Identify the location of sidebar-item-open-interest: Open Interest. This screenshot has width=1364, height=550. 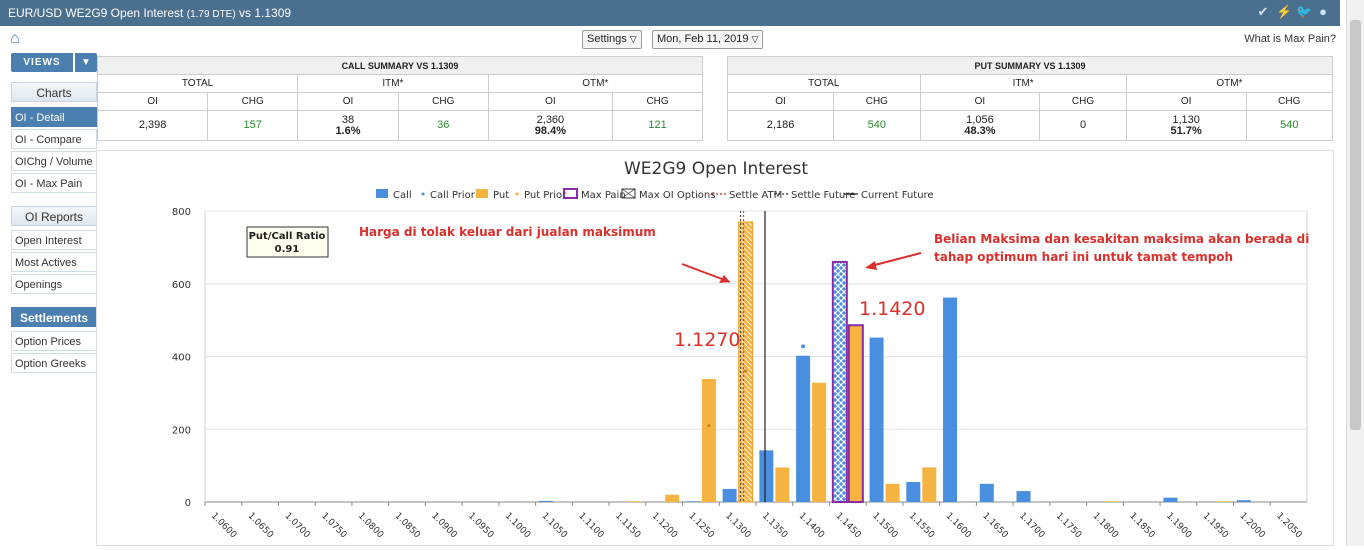
(54, 240).